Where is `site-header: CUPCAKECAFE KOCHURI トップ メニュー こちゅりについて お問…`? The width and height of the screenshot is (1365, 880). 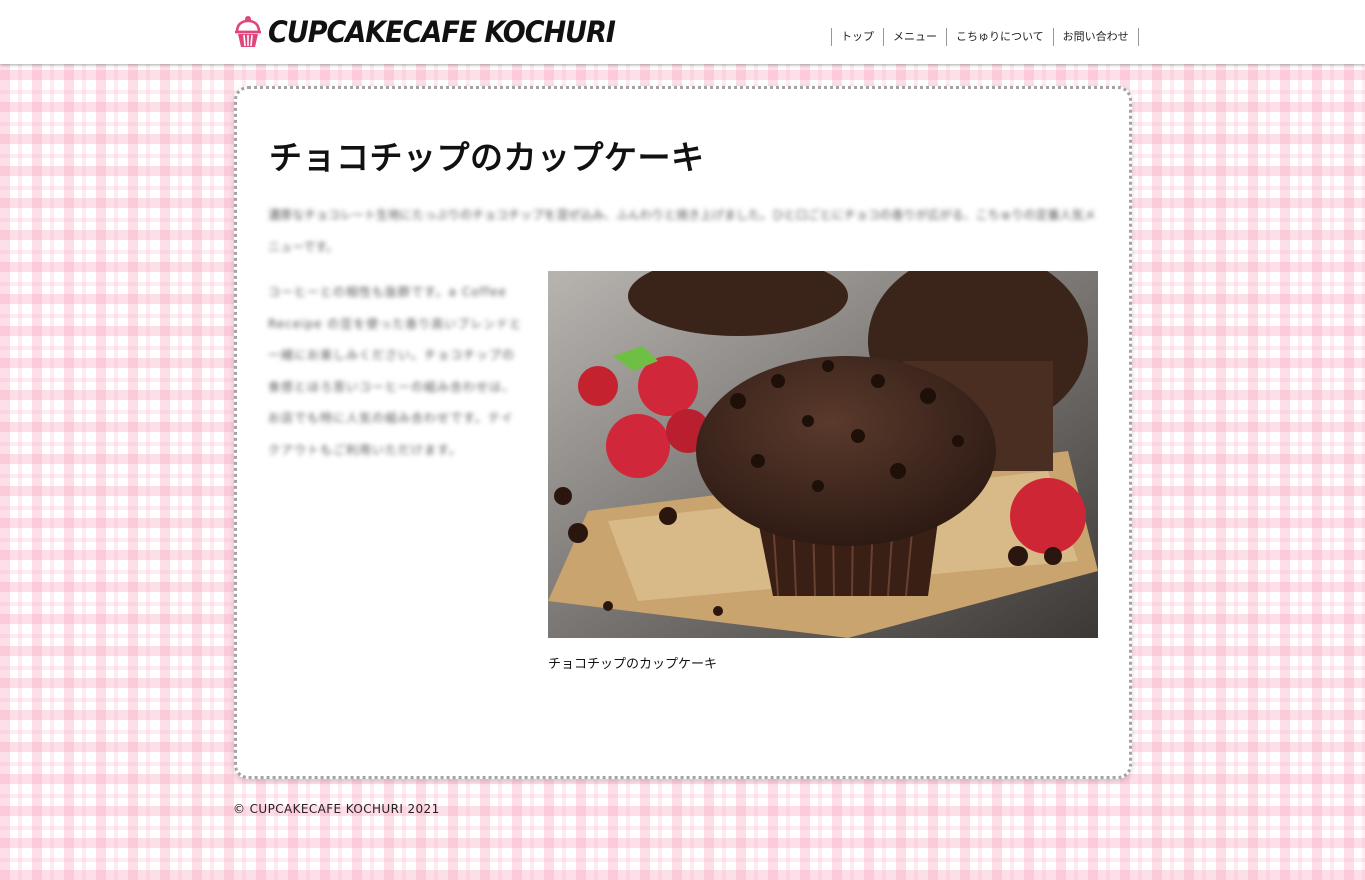 site-header: CUPCAKECAFE KOCHURI トップ メニュー こちゅりについて お問… is located at coordinates (682, 32).